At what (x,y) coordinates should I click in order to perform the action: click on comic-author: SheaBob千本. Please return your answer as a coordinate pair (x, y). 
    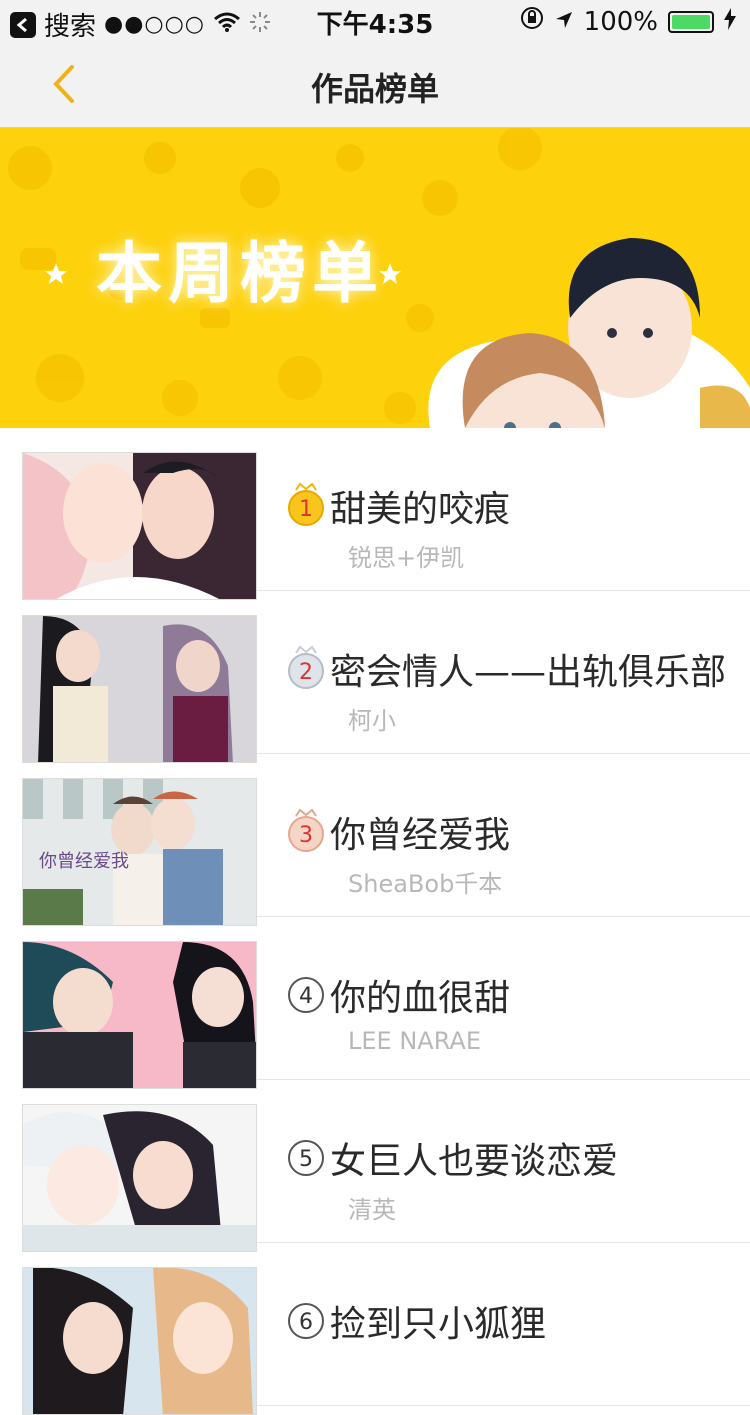
    Looking at the image, I should click on (425, 884).